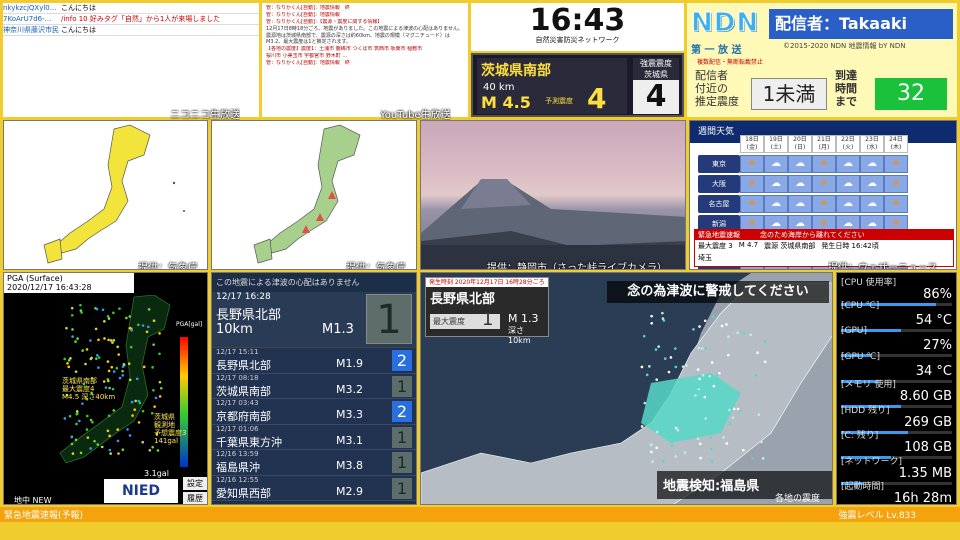 The height and width of the screenshot is (540, 960). What do you see at coordinates (922, 498) in the screenshot?
I see `stat-value: 16h 28m` at bounding box center [922, 498].